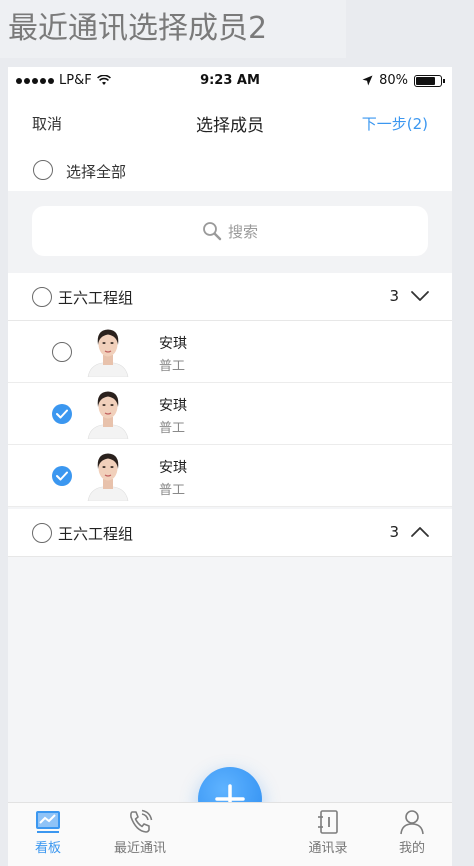 Image resolution: width=474 pixels, height=866 pixels. I want to click on member-select-radio, so click(62, 352).